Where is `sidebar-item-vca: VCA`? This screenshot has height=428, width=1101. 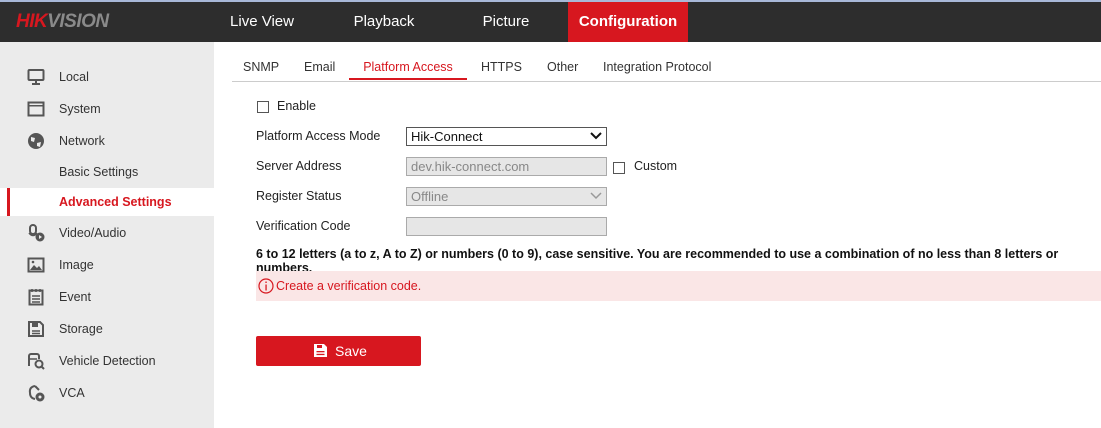 sidebar-item-vca: VCA is located at coordinates (107, 393).